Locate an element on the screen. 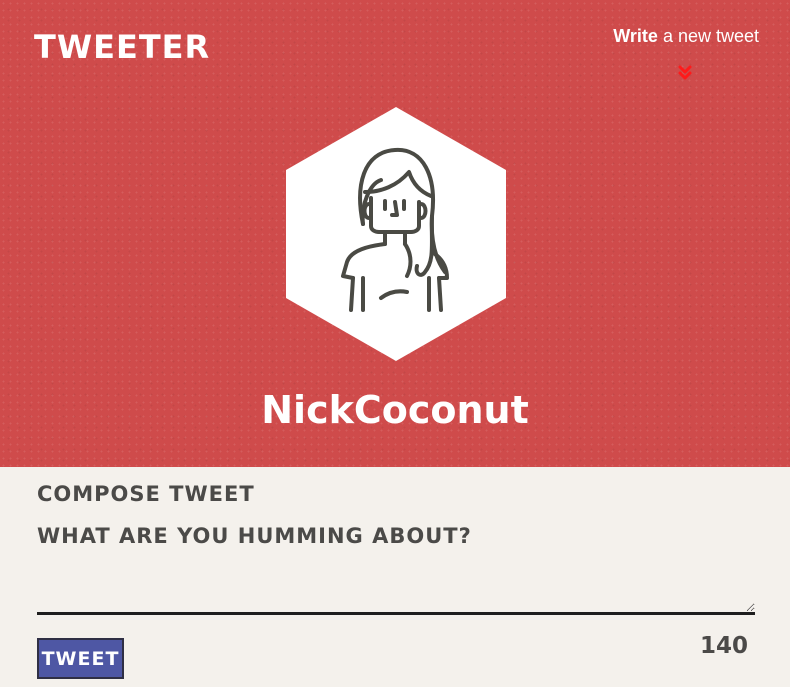 The height and width of the screenshot is (687, 790). avatar is located at coordinates (396, 234).